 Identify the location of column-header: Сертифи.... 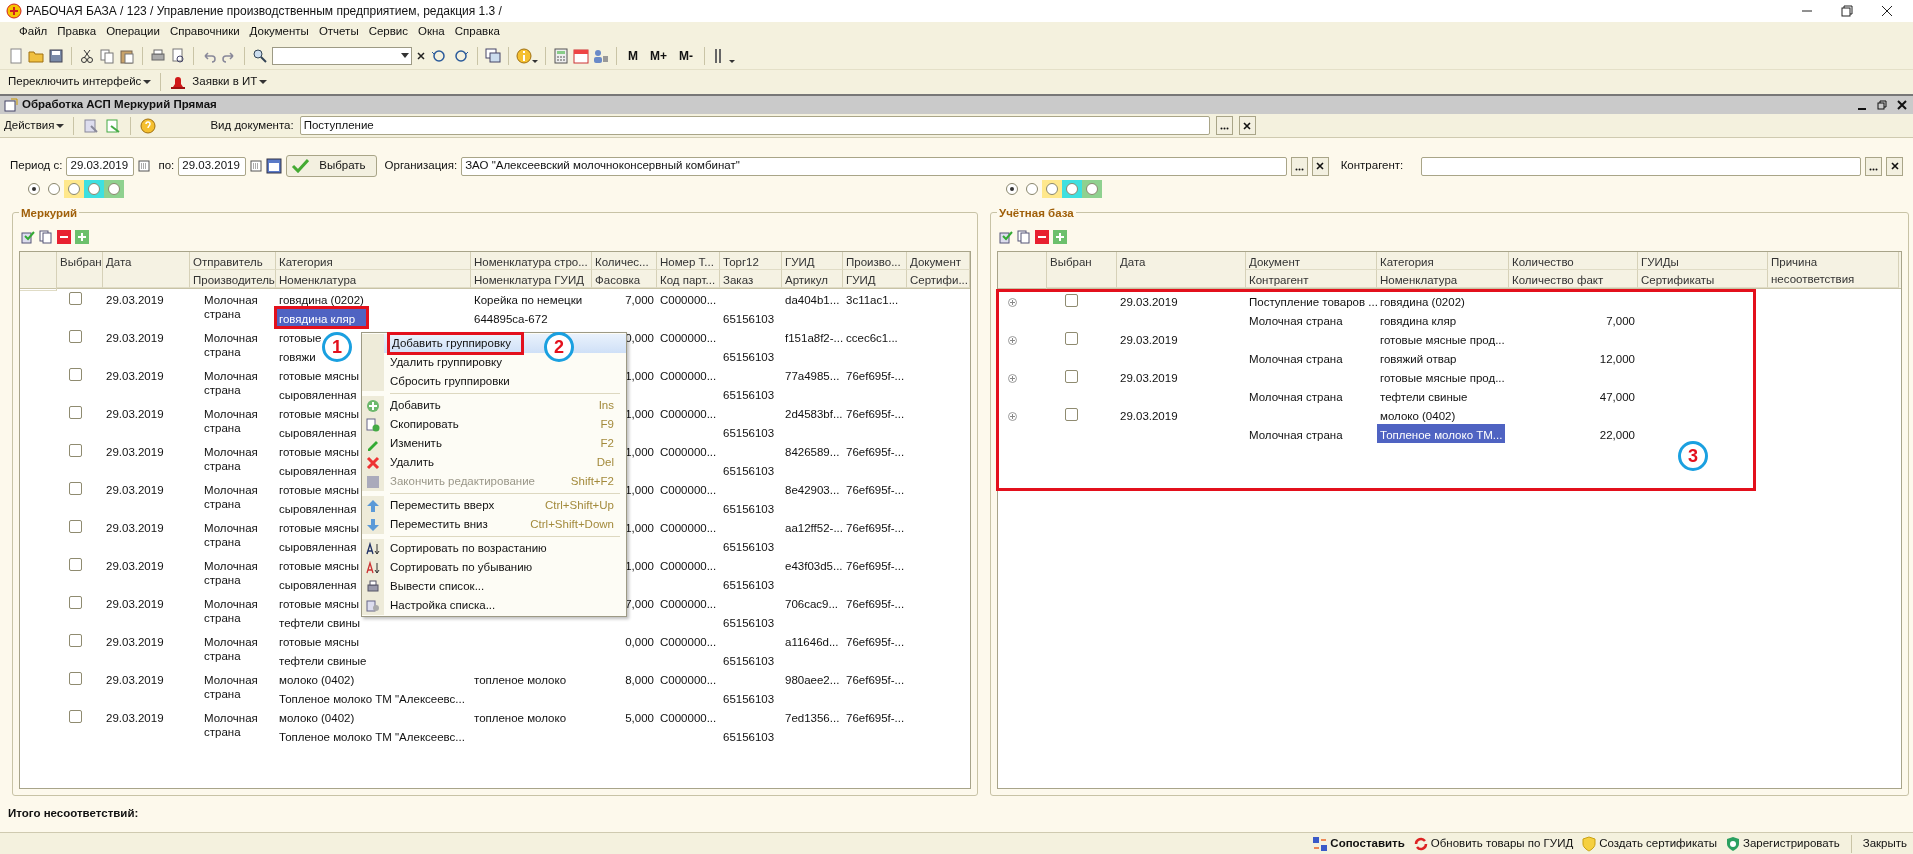
(938, 279).